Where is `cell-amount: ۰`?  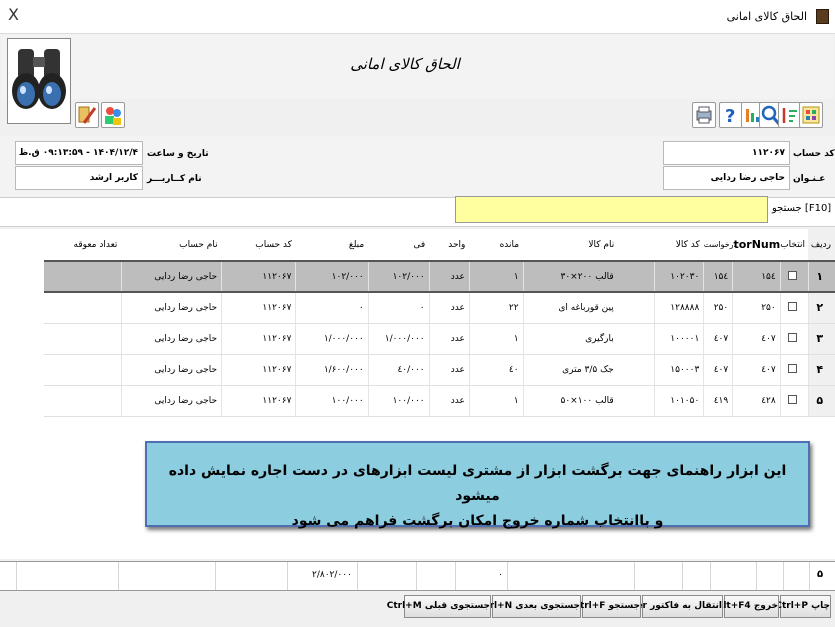
cell-amount: ۰ is located at coordinates (332, 308).